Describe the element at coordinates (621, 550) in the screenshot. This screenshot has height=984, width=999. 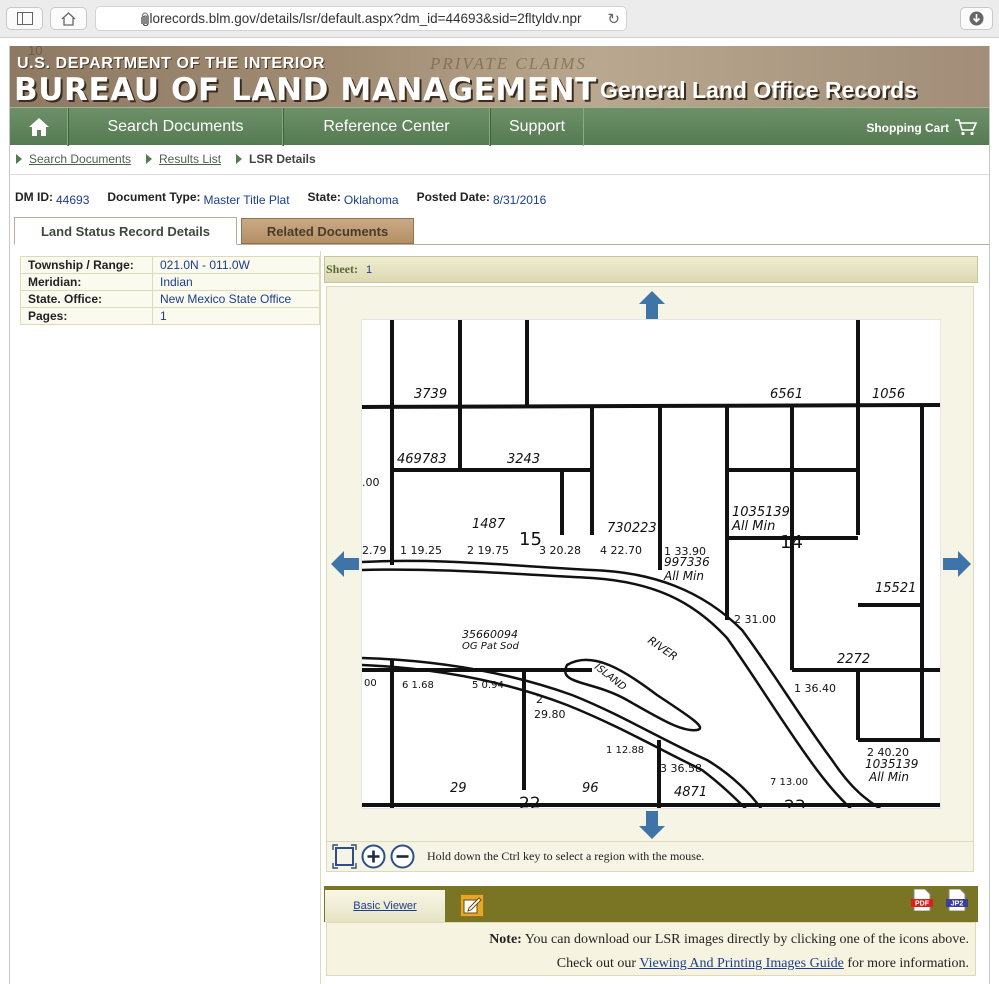
I see `map-label: 4 22.70` at that location.